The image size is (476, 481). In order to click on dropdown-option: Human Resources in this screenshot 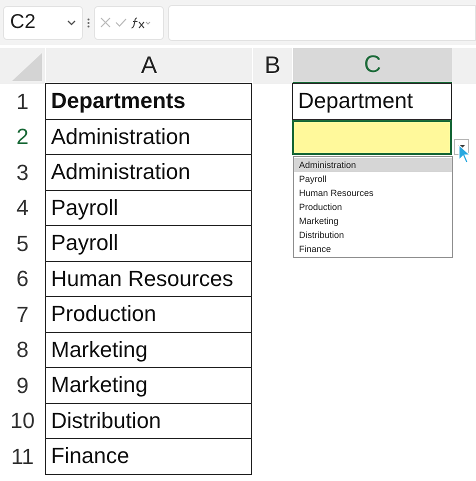, I will do `click(373, 193)`.